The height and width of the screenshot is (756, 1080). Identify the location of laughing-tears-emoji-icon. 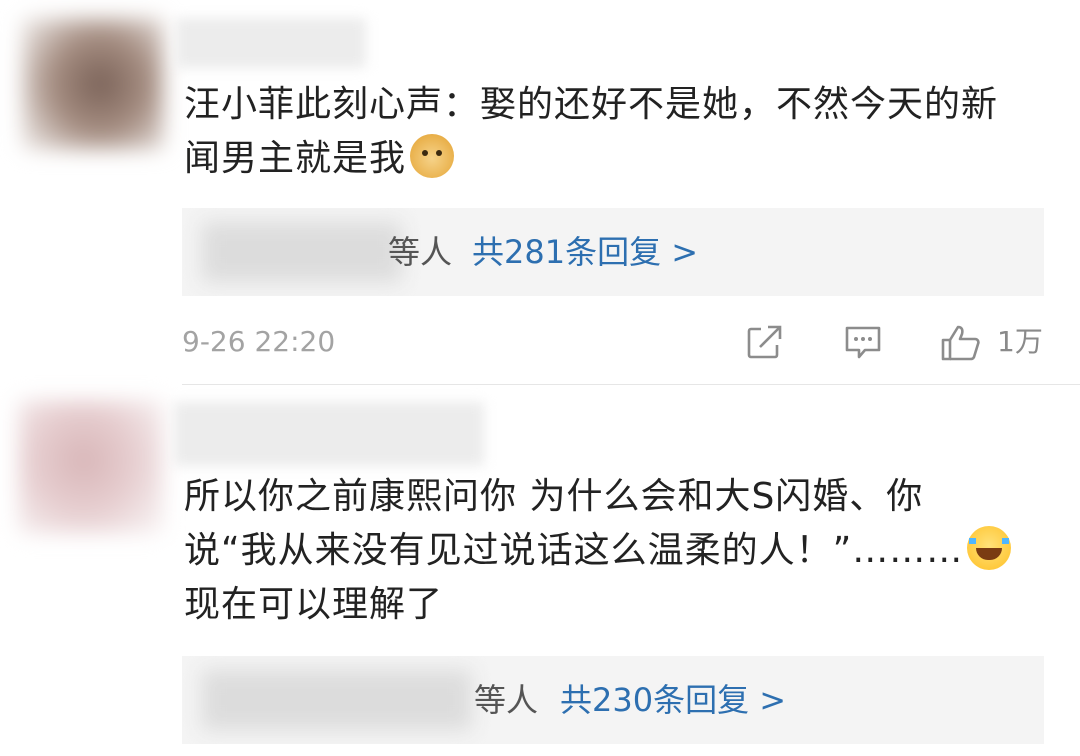
(989, 548).